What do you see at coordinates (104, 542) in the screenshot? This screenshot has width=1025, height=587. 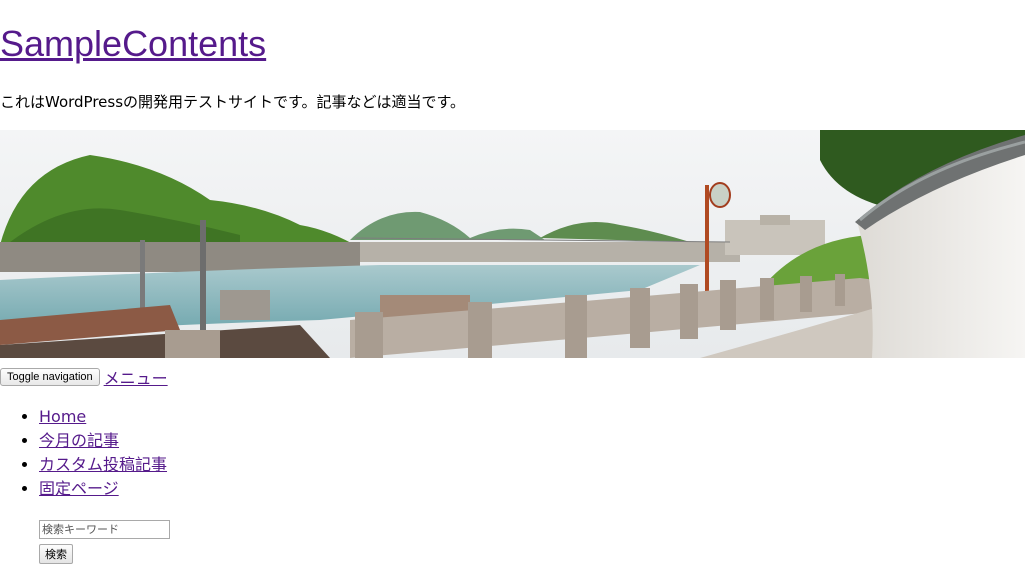 I see `search-form: 検索` at bounding box center [104, 542].